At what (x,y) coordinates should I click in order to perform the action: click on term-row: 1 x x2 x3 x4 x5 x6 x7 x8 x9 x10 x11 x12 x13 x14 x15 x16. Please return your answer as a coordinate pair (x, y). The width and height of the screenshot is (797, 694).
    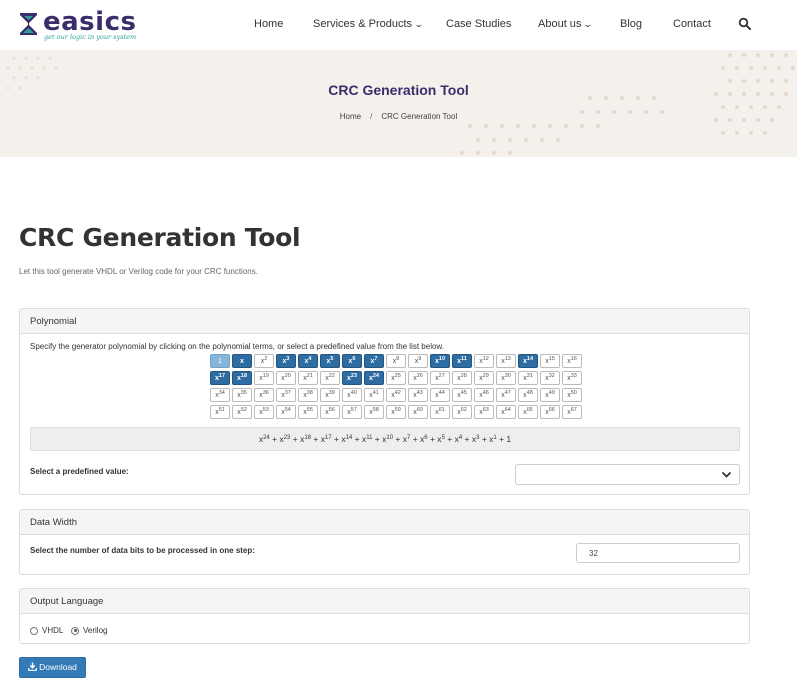
    Looking at the image, I should click on (397, 361).